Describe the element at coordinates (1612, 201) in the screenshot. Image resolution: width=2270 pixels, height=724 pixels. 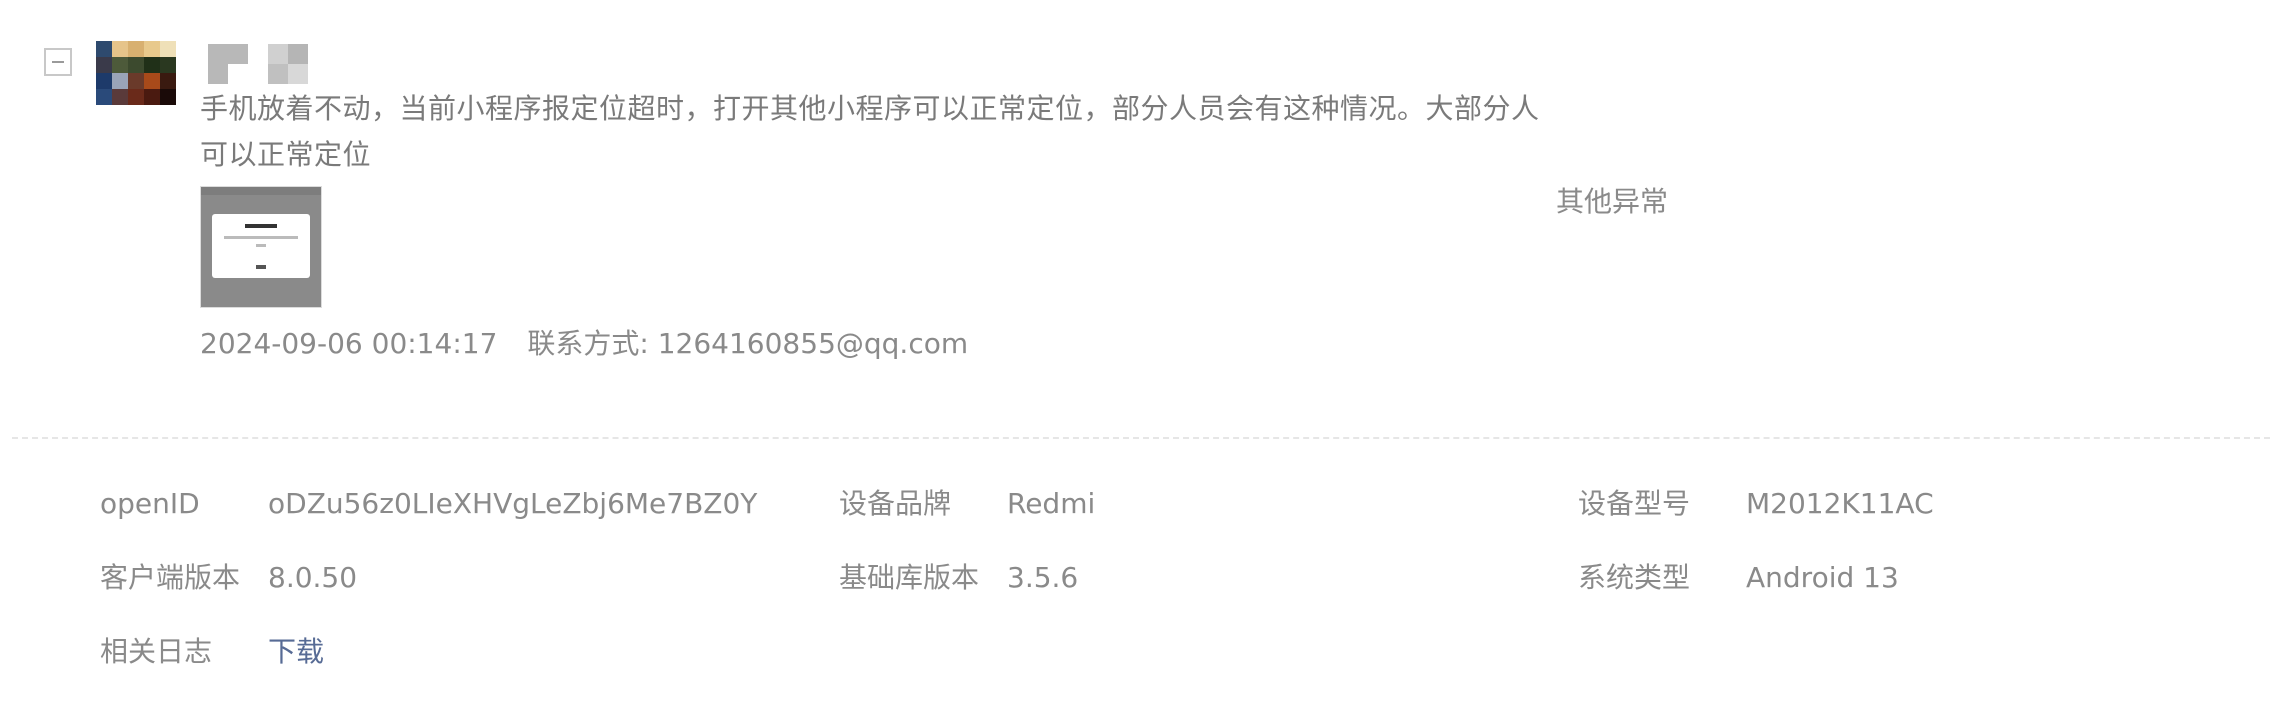
I see `feedback-category: 其他异常` at that location.